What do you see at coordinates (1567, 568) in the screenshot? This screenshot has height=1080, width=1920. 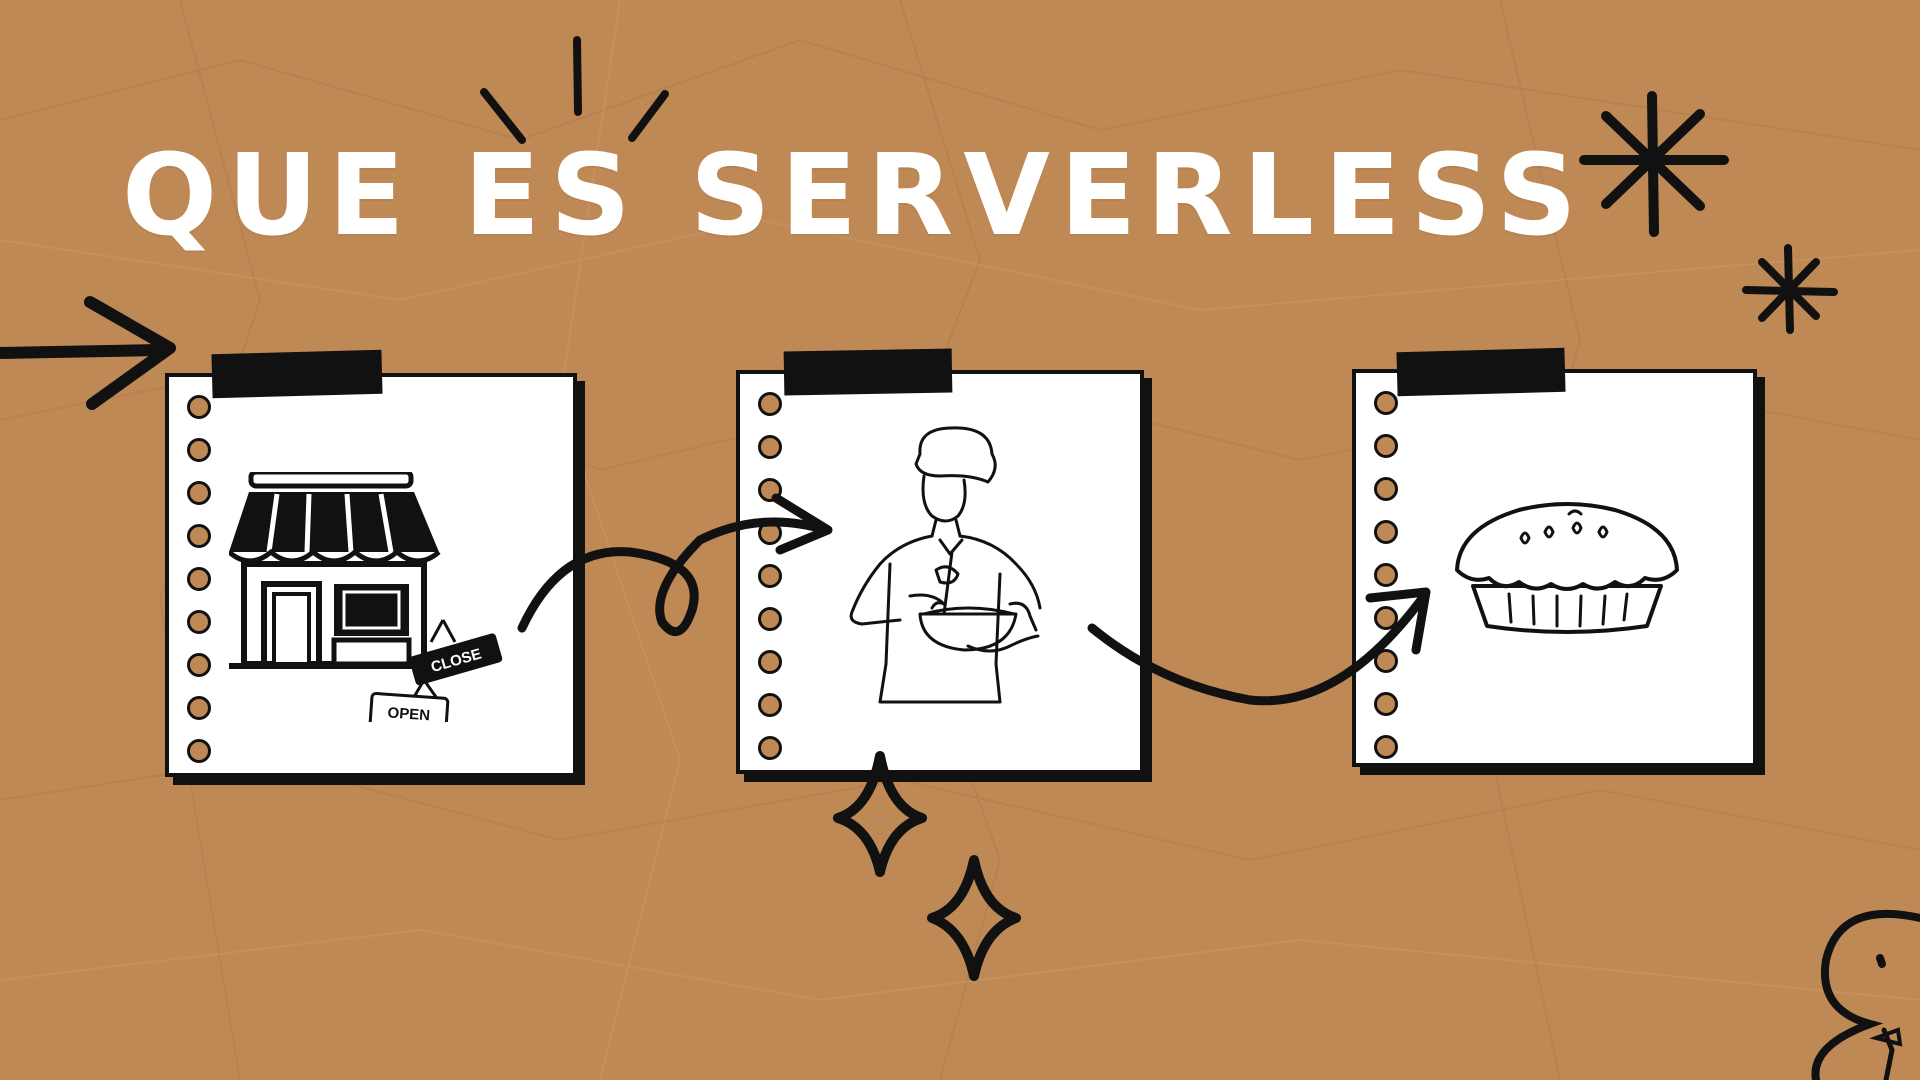 I see `pie-icon` at bounding box center [1567, 568].